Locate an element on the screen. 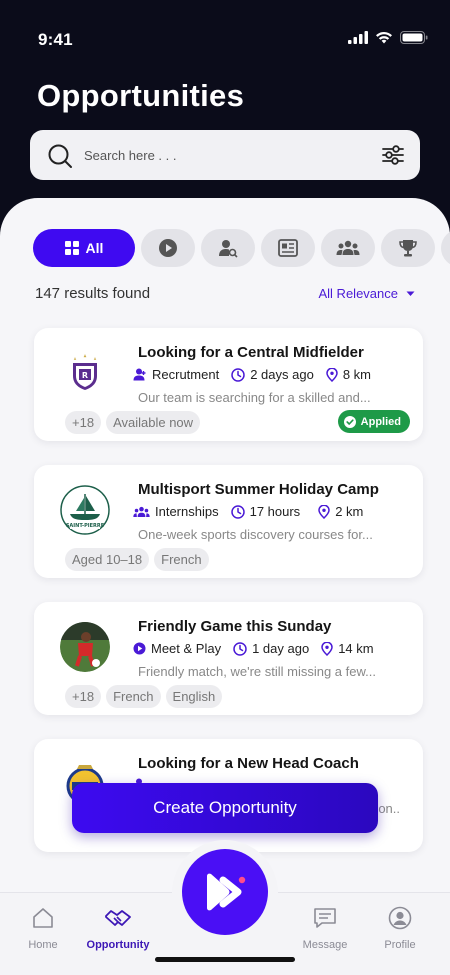  club-logo-anderlecht: R is located at coordinates (85, 373).